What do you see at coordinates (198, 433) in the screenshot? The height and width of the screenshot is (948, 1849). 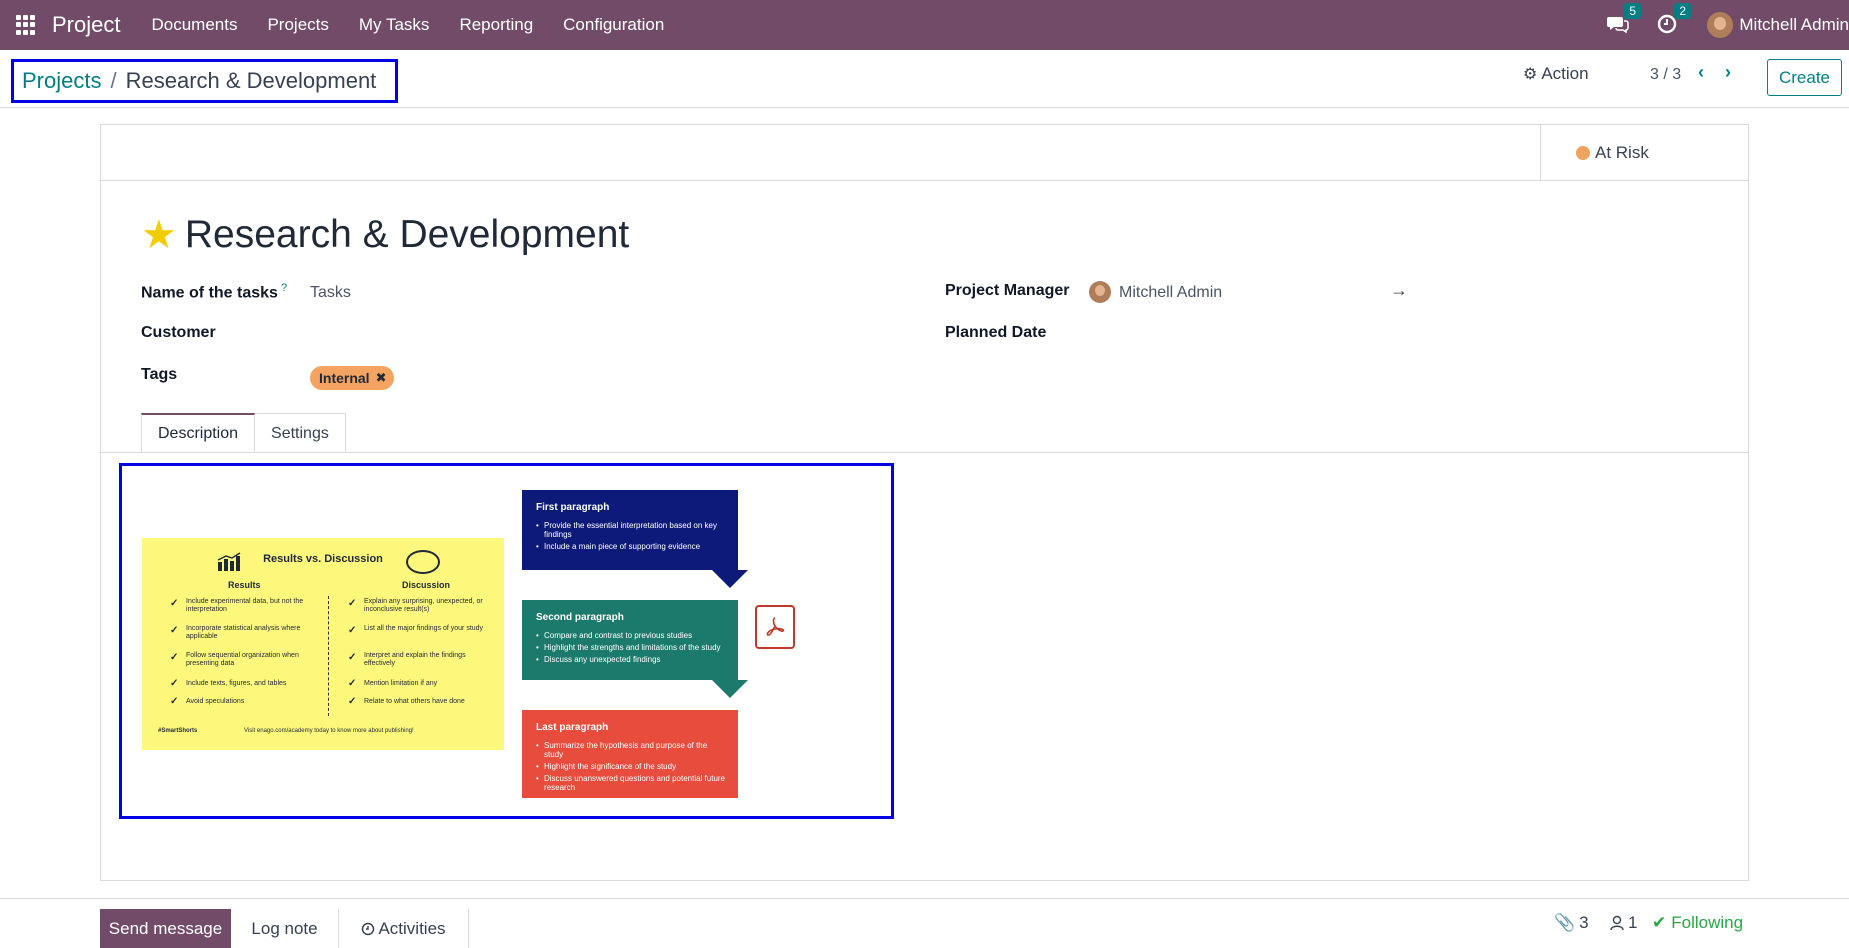 I see `tab-description: Description` at bounding box center [198, 433].